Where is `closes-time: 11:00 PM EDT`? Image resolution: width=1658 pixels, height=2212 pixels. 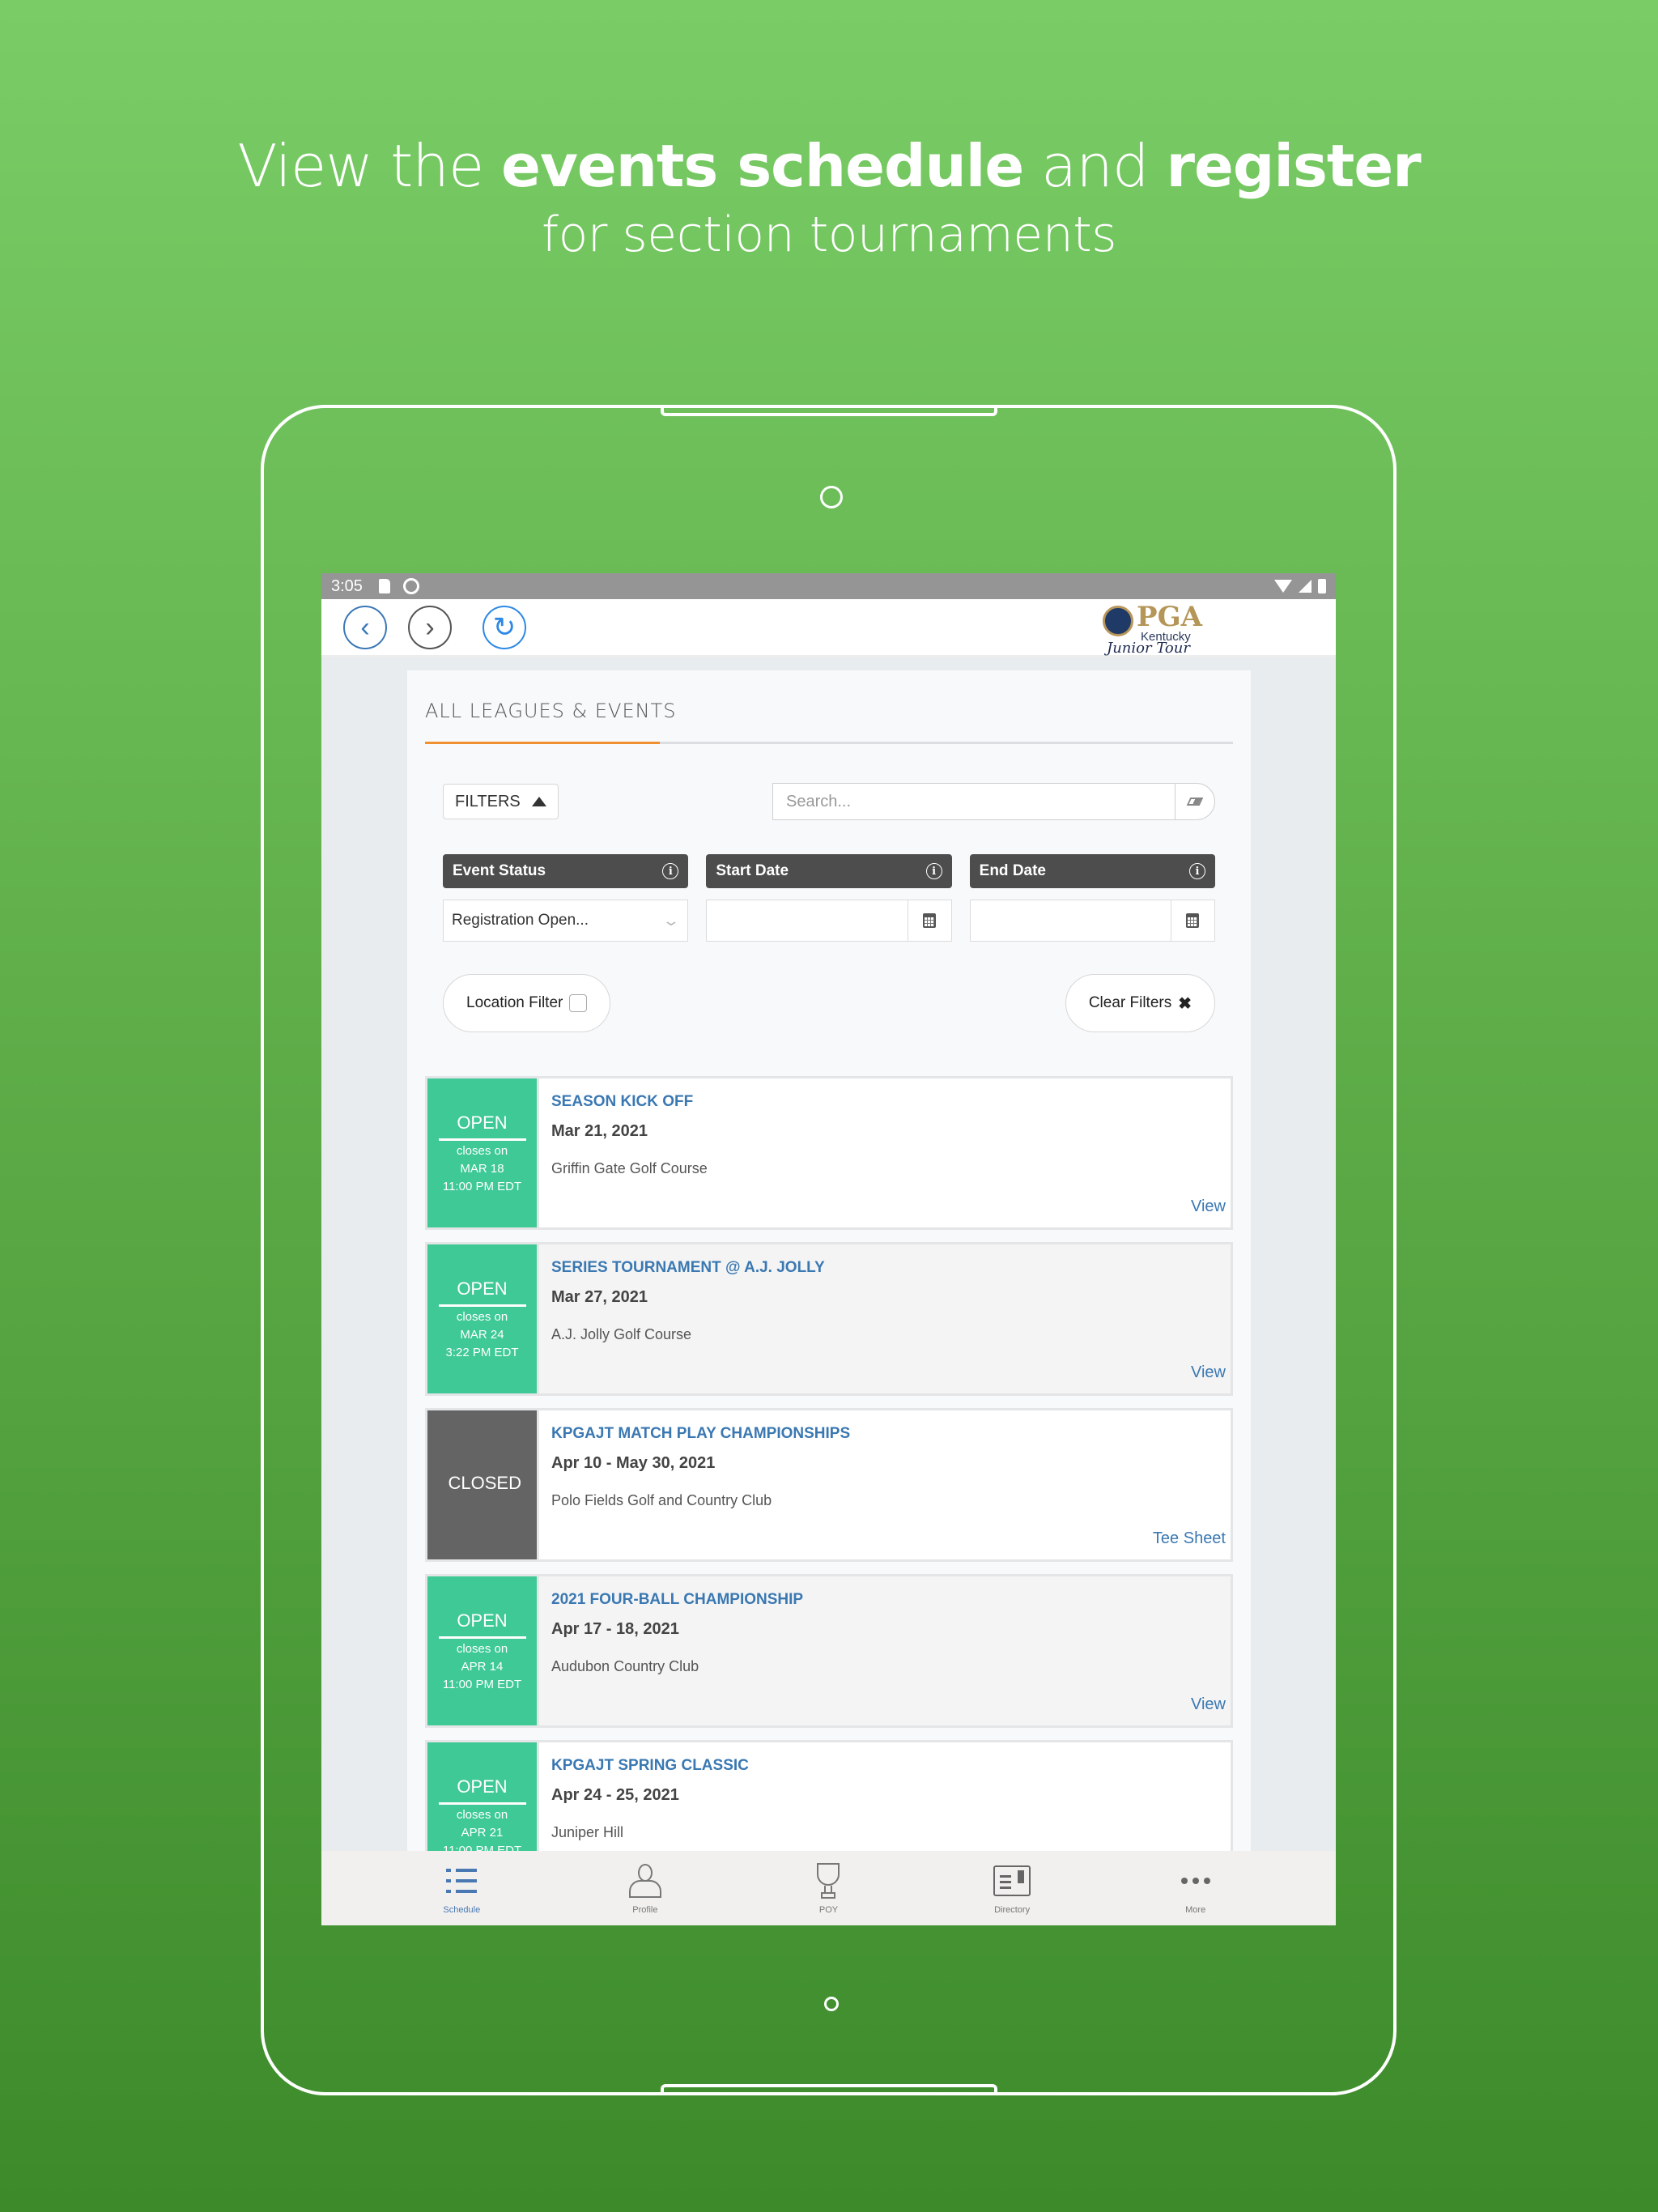 closes-time: 11:00 PM EDT is located at coordinates (482, 1684).